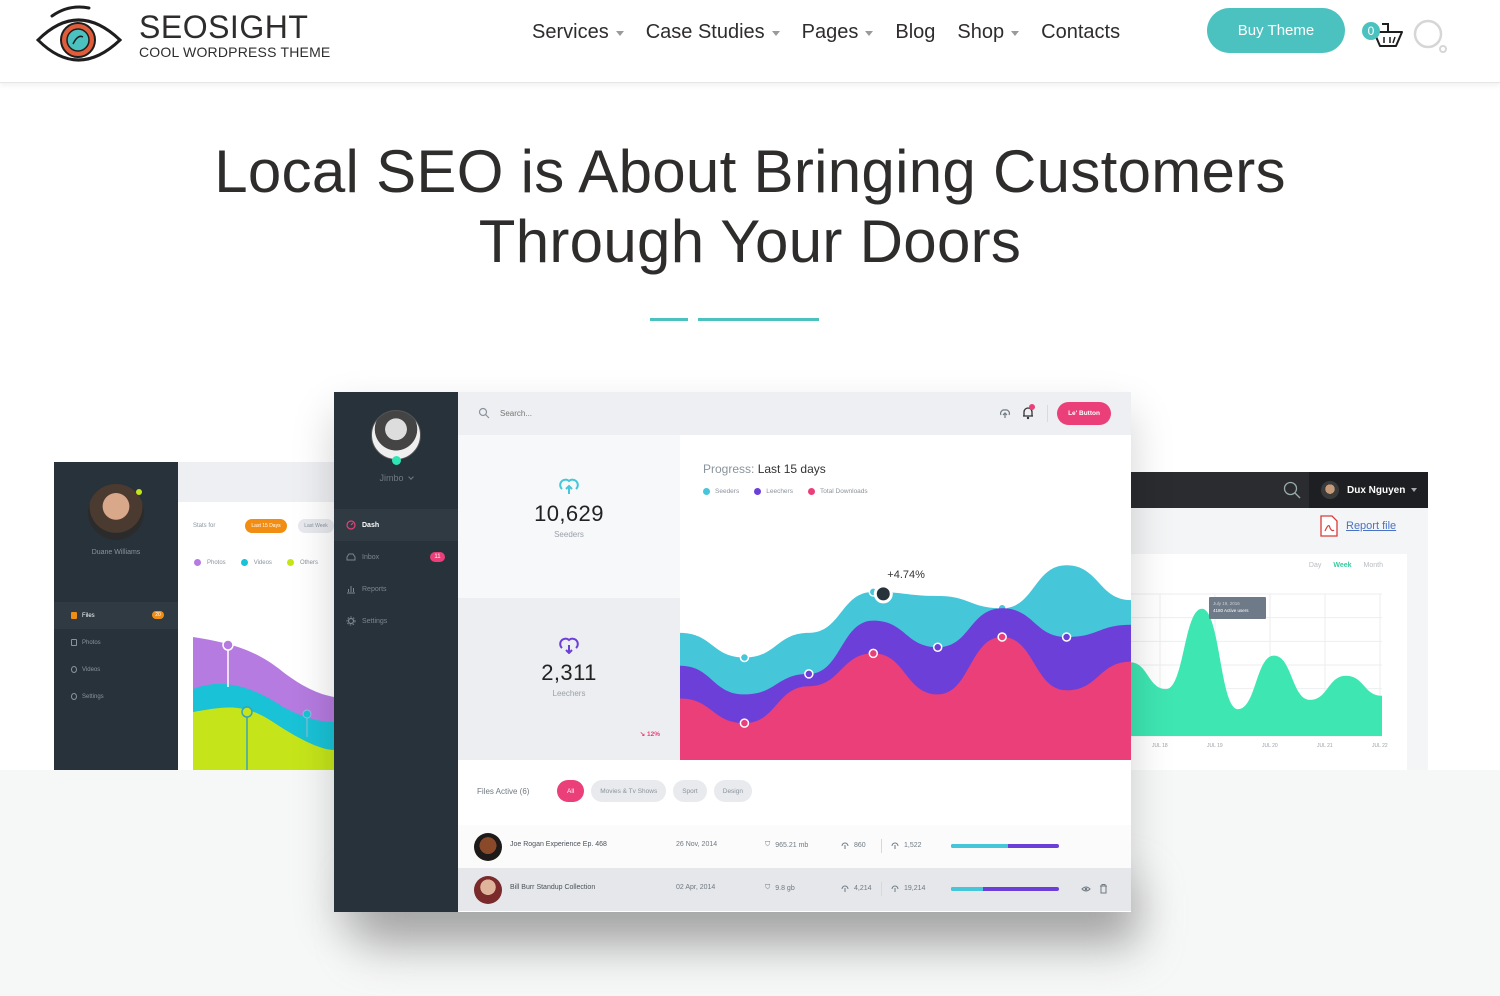  Describe the element at coordinates (74, 615) in the screenshot. I see `file-icon` at that location.